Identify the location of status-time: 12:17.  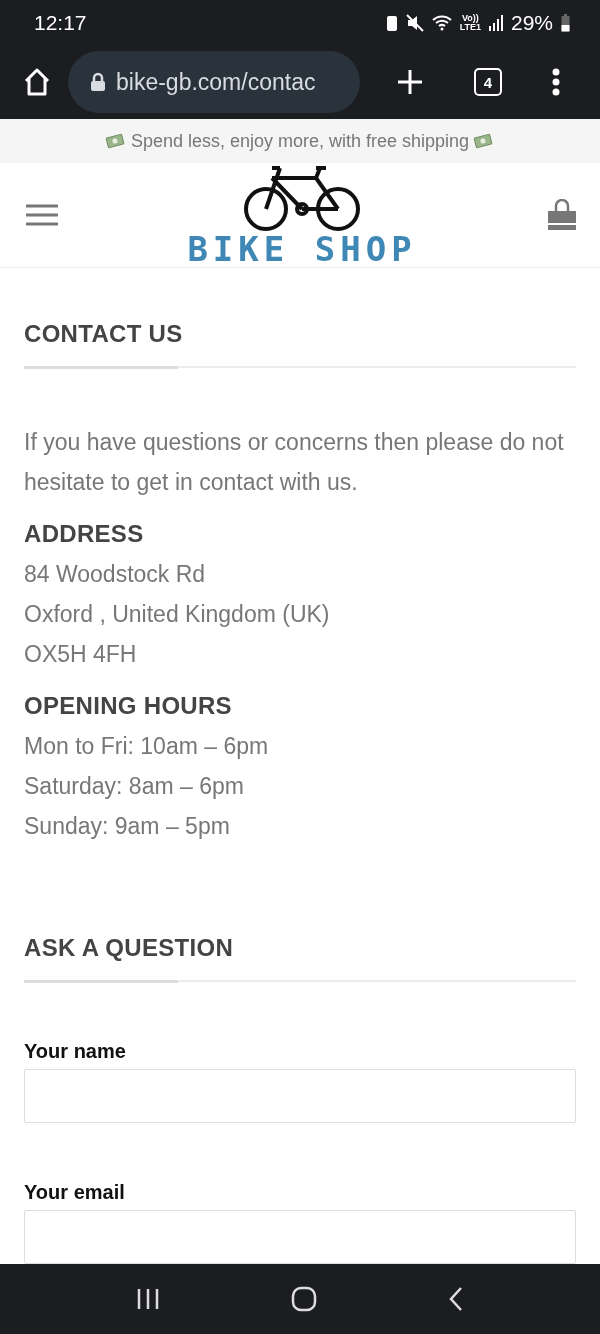
(61, 22).